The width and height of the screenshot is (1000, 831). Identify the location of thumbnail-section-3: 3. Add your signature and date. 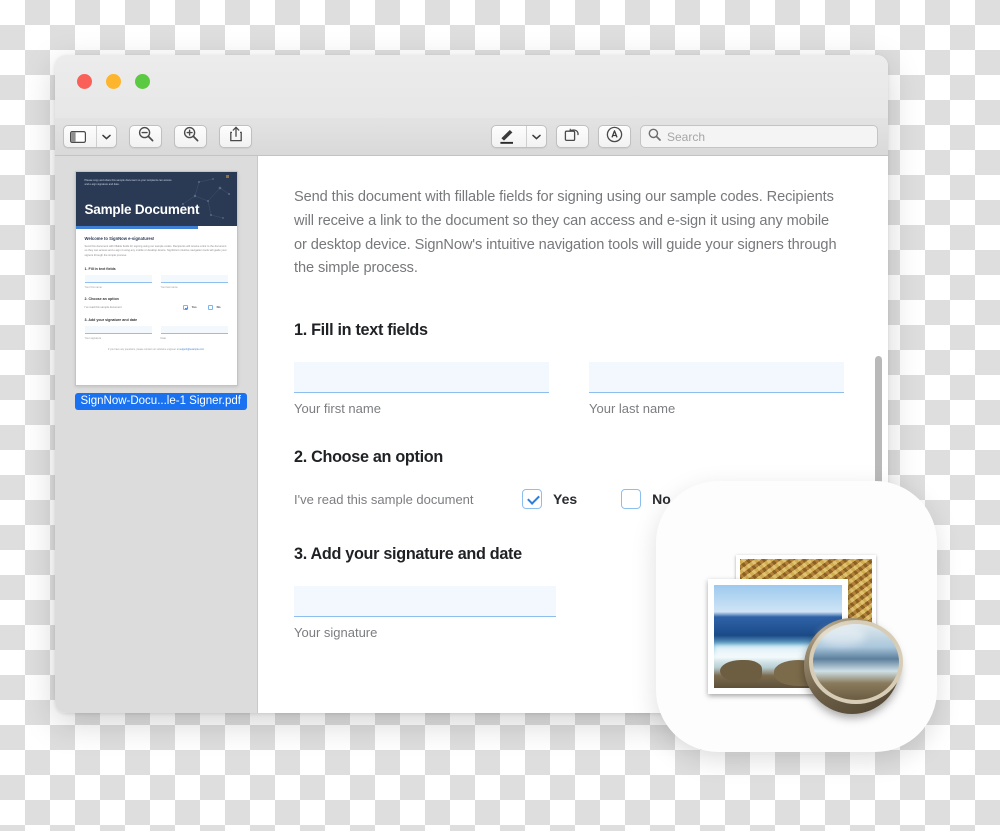
(111, 319).